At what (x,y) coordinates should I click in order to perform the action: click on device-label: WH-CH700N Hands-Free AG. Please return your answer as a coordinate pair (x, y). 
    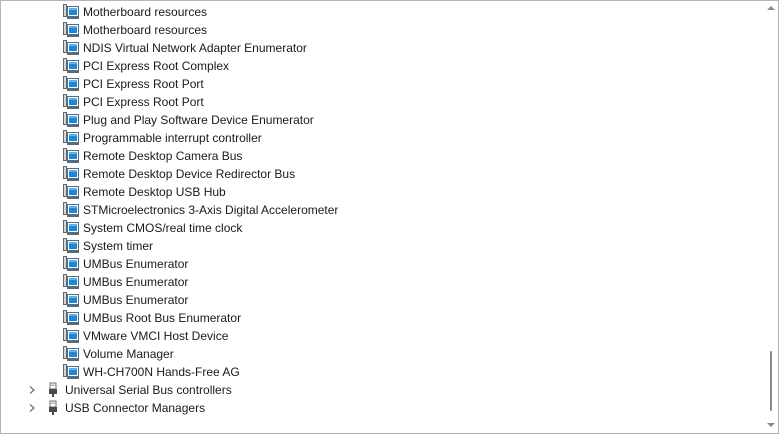
    Looking at the image, I should click on (161, 372).